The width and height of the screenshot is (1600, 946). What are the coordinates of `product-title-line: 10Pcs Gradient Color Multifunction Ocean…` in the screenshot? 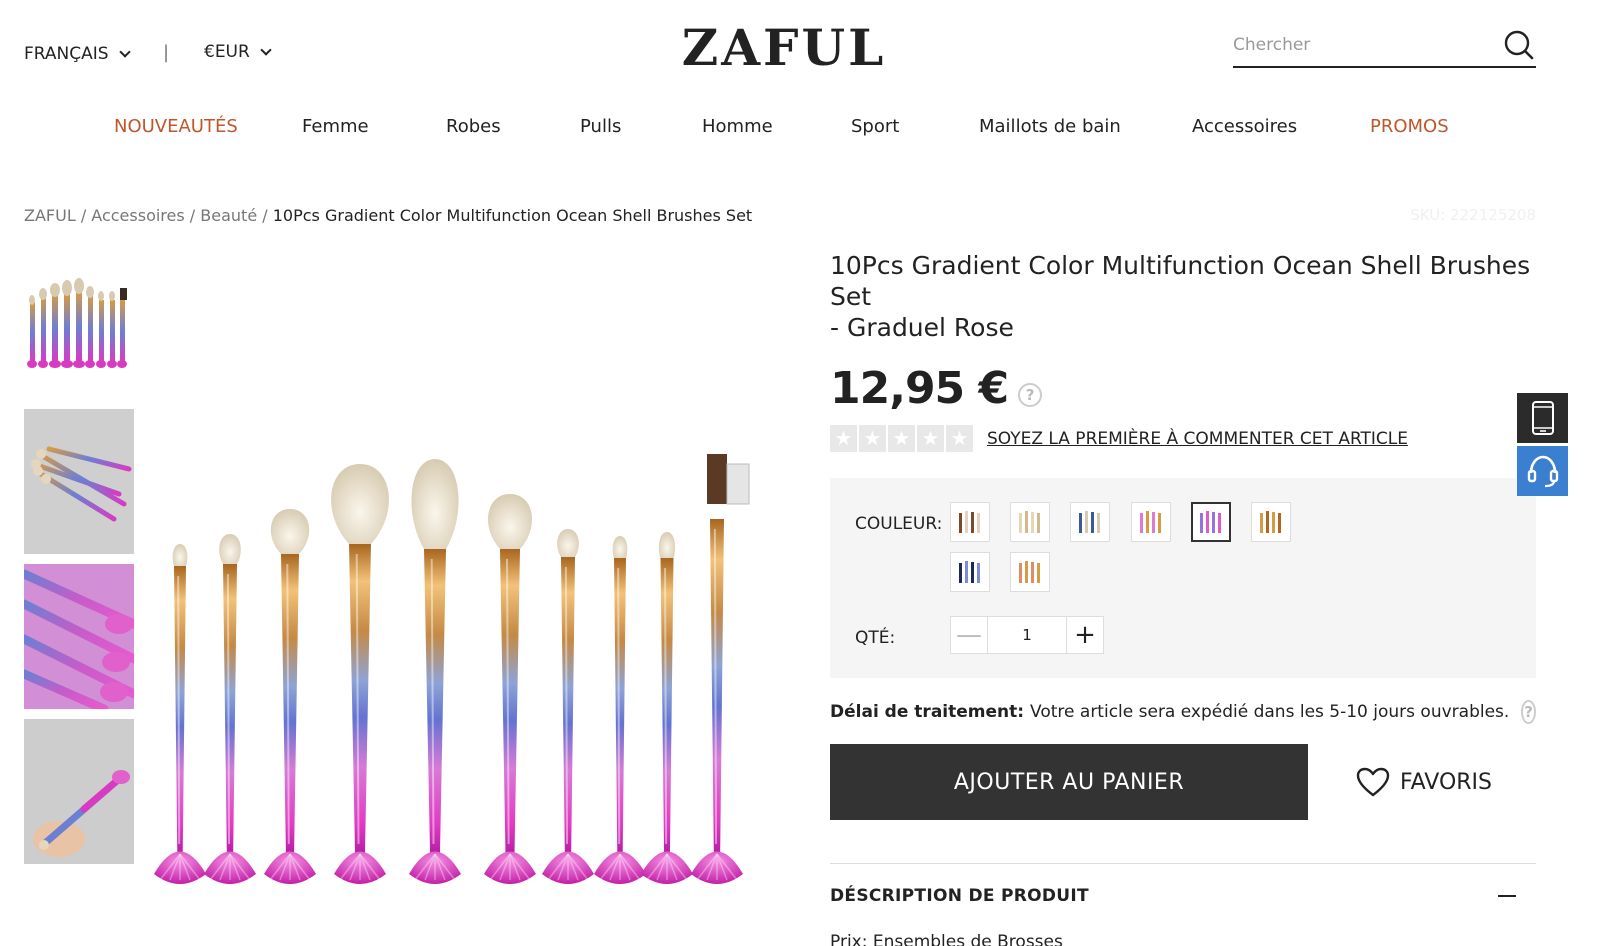 It's located at (1180, 281).